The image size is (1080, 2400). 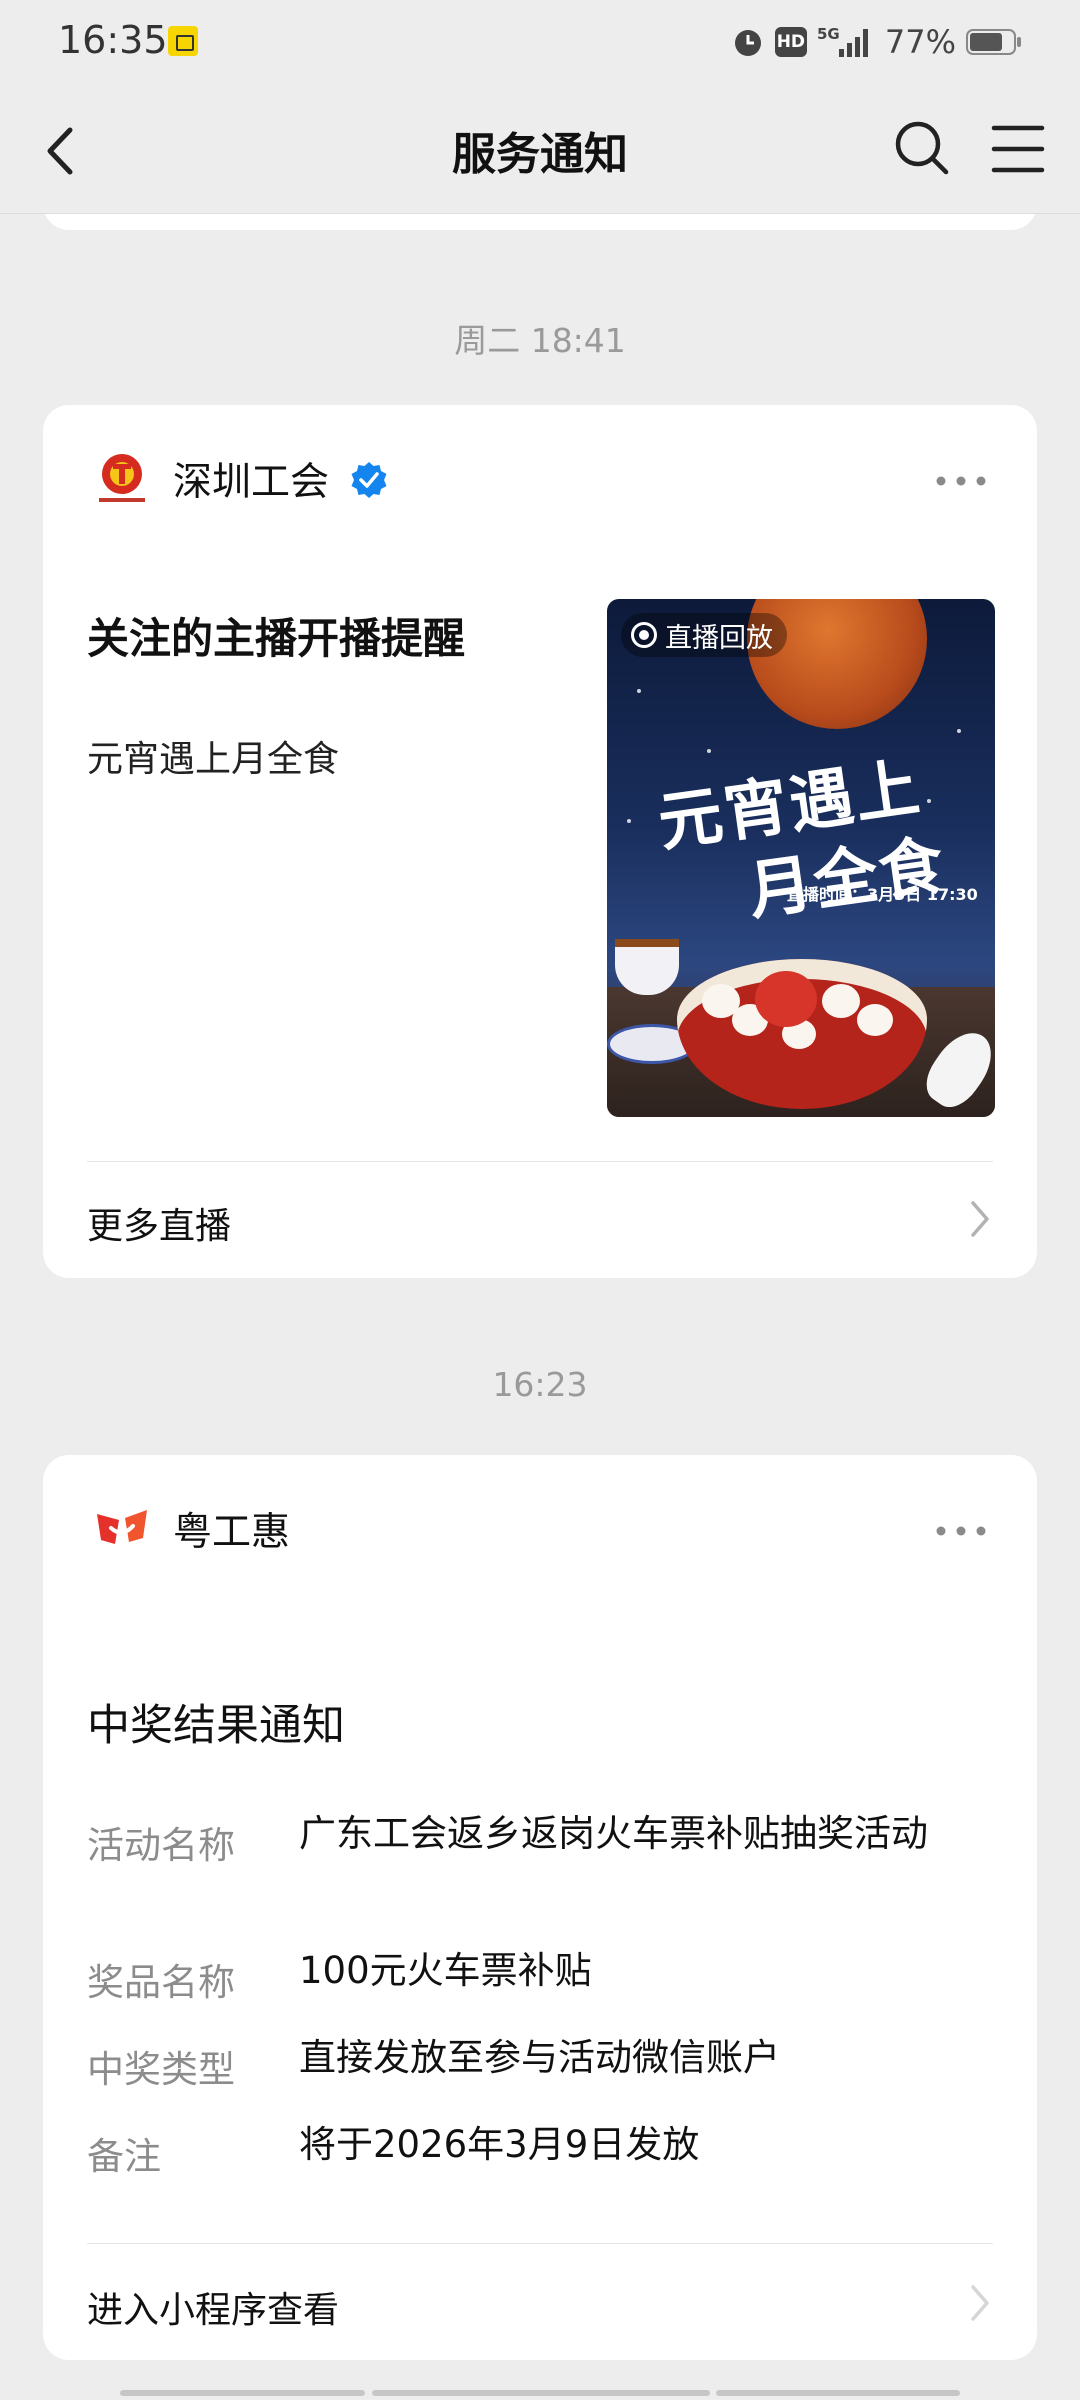 I want to click on field-value-prize-type: 直接发放至参与活动微信账户, so click(x=539, y=2057).